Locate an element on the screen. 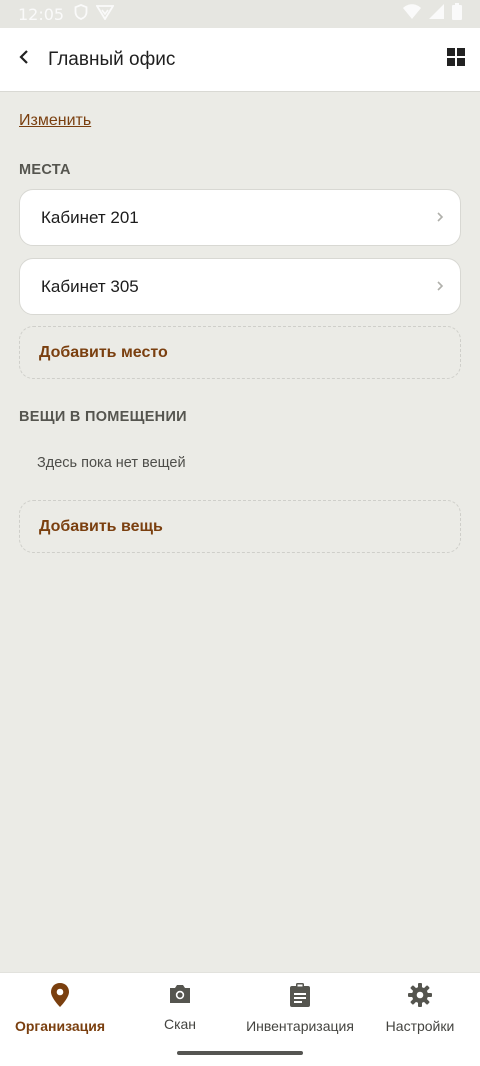 This screenshot has width=480, height=1066. signal-icon is located at coordinates (436, 14).